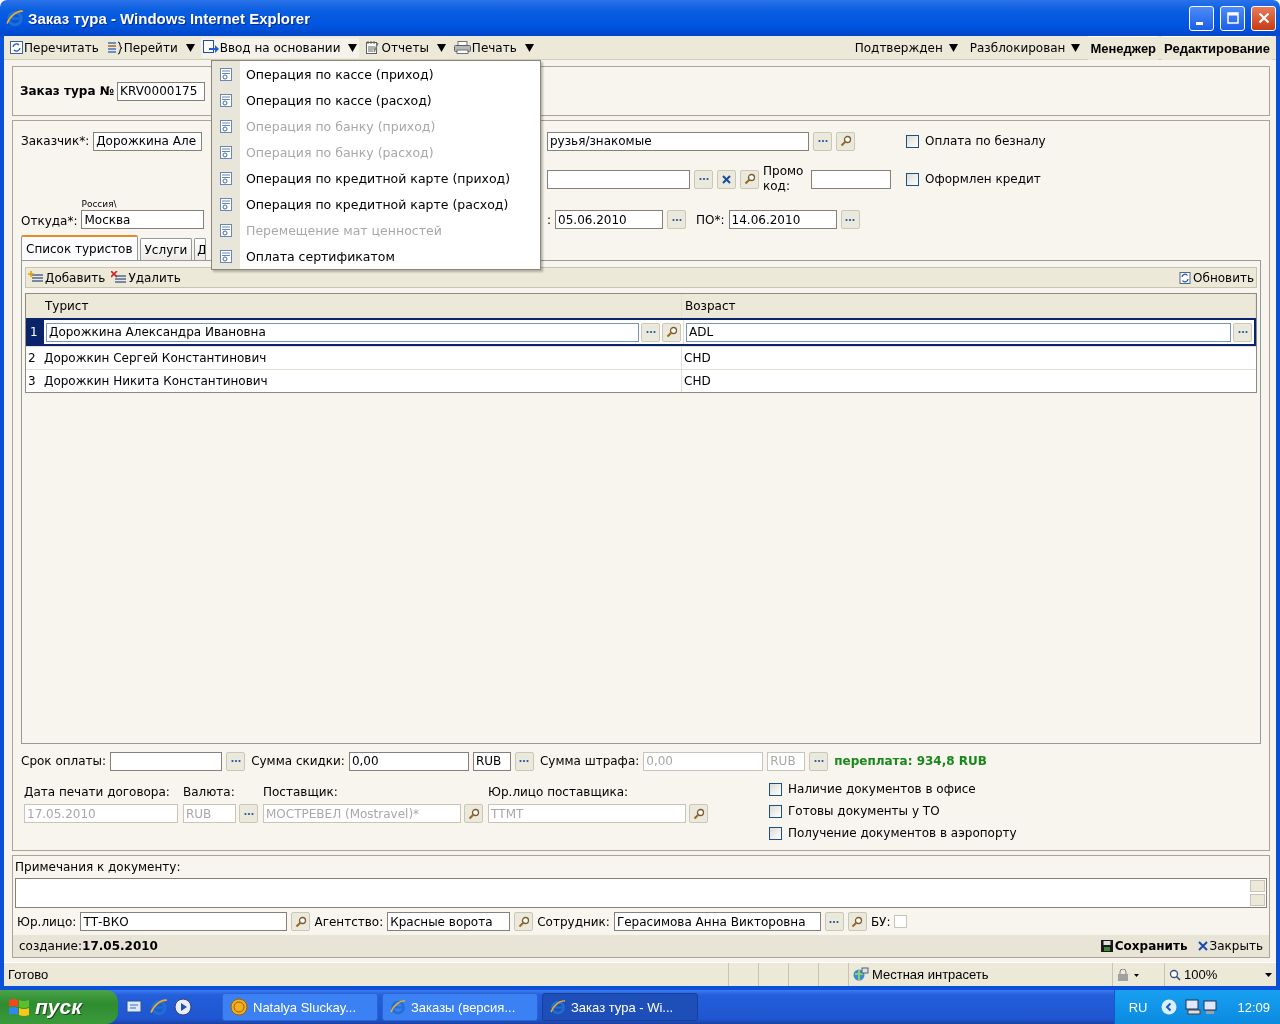  Describe the element at coordinates (1202, 946) in the screenshot. I see `close-icon` at that location.